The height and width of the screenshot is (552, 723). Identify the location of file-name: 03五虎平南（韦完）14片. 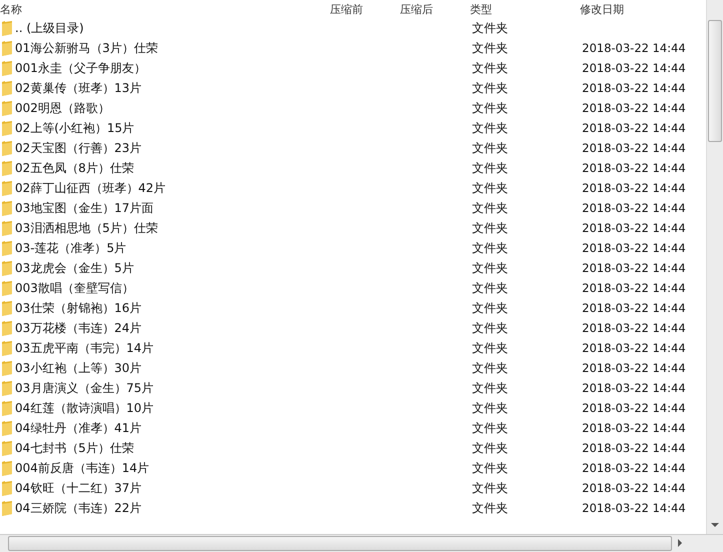
(84, 348).